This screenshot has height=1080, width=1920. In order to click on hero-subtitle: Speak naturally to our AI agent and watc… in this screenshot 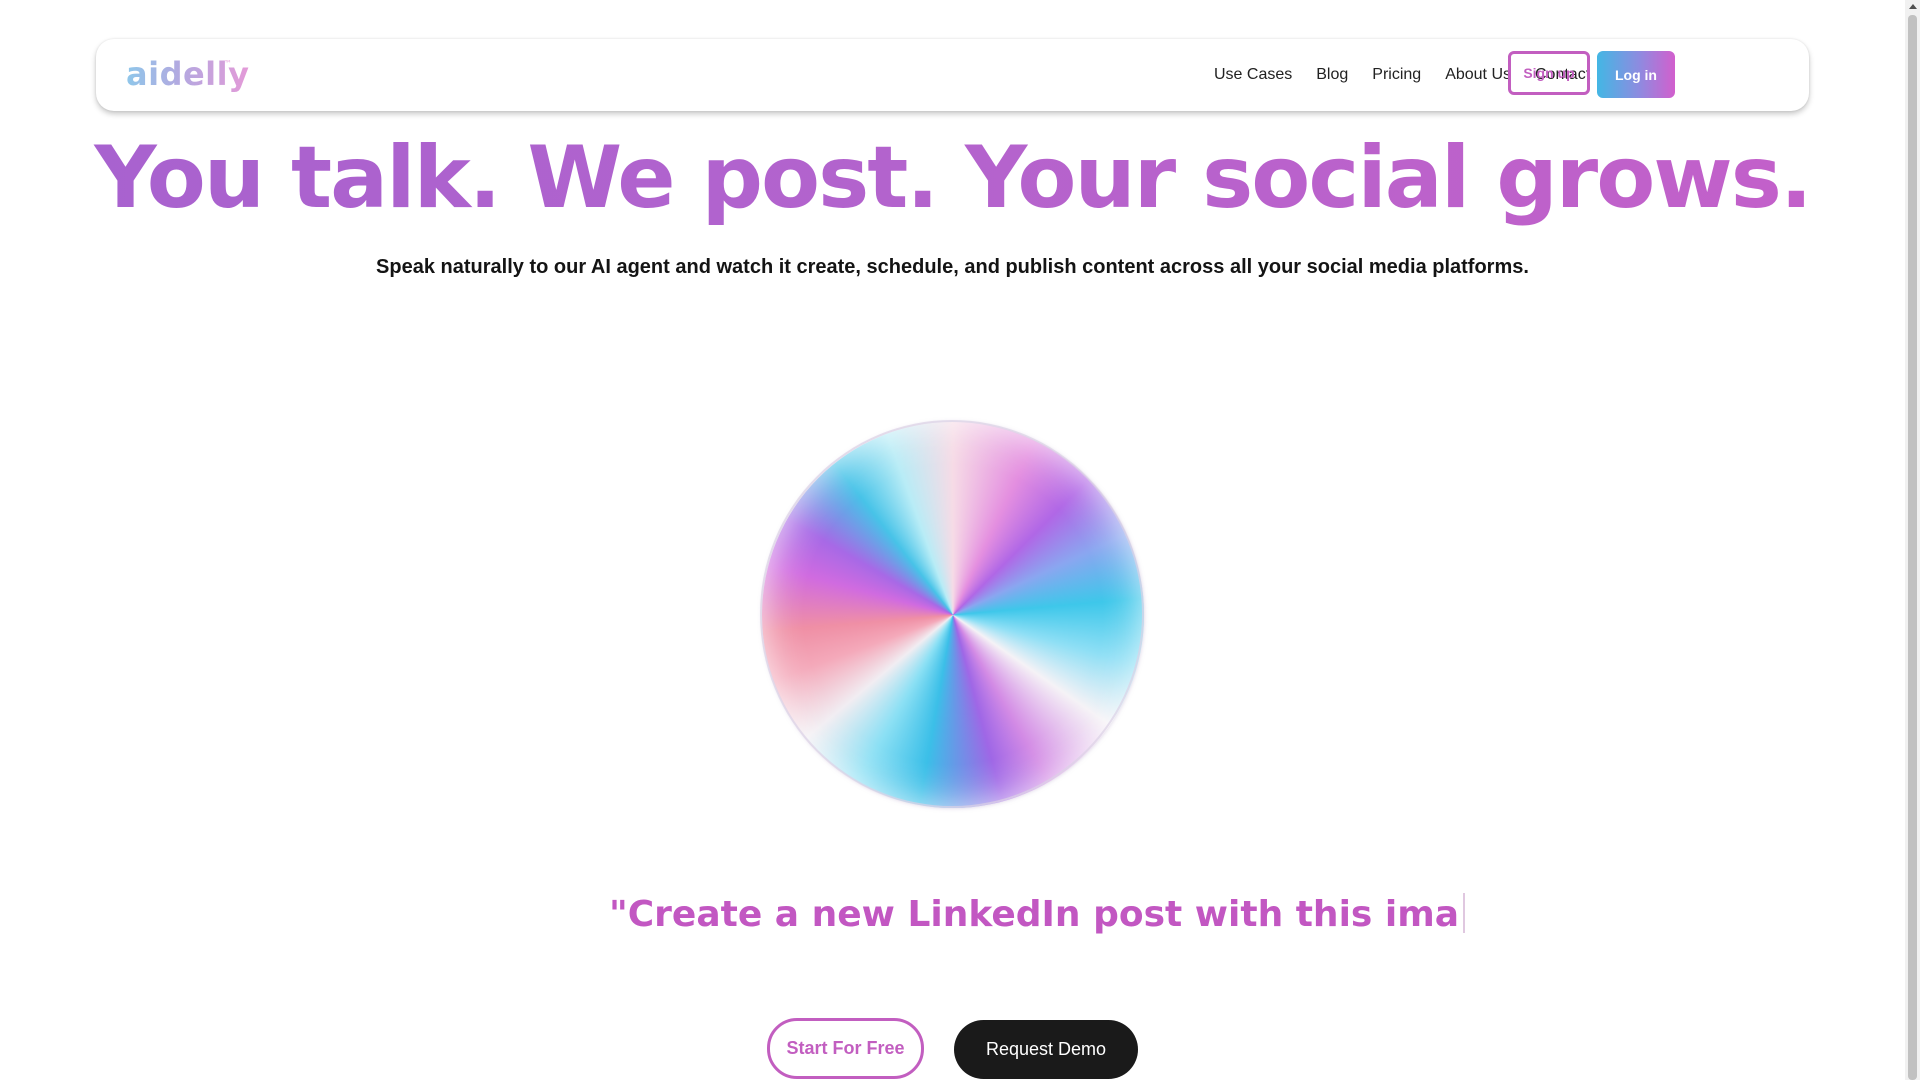, I will do `click(952, 267)`.